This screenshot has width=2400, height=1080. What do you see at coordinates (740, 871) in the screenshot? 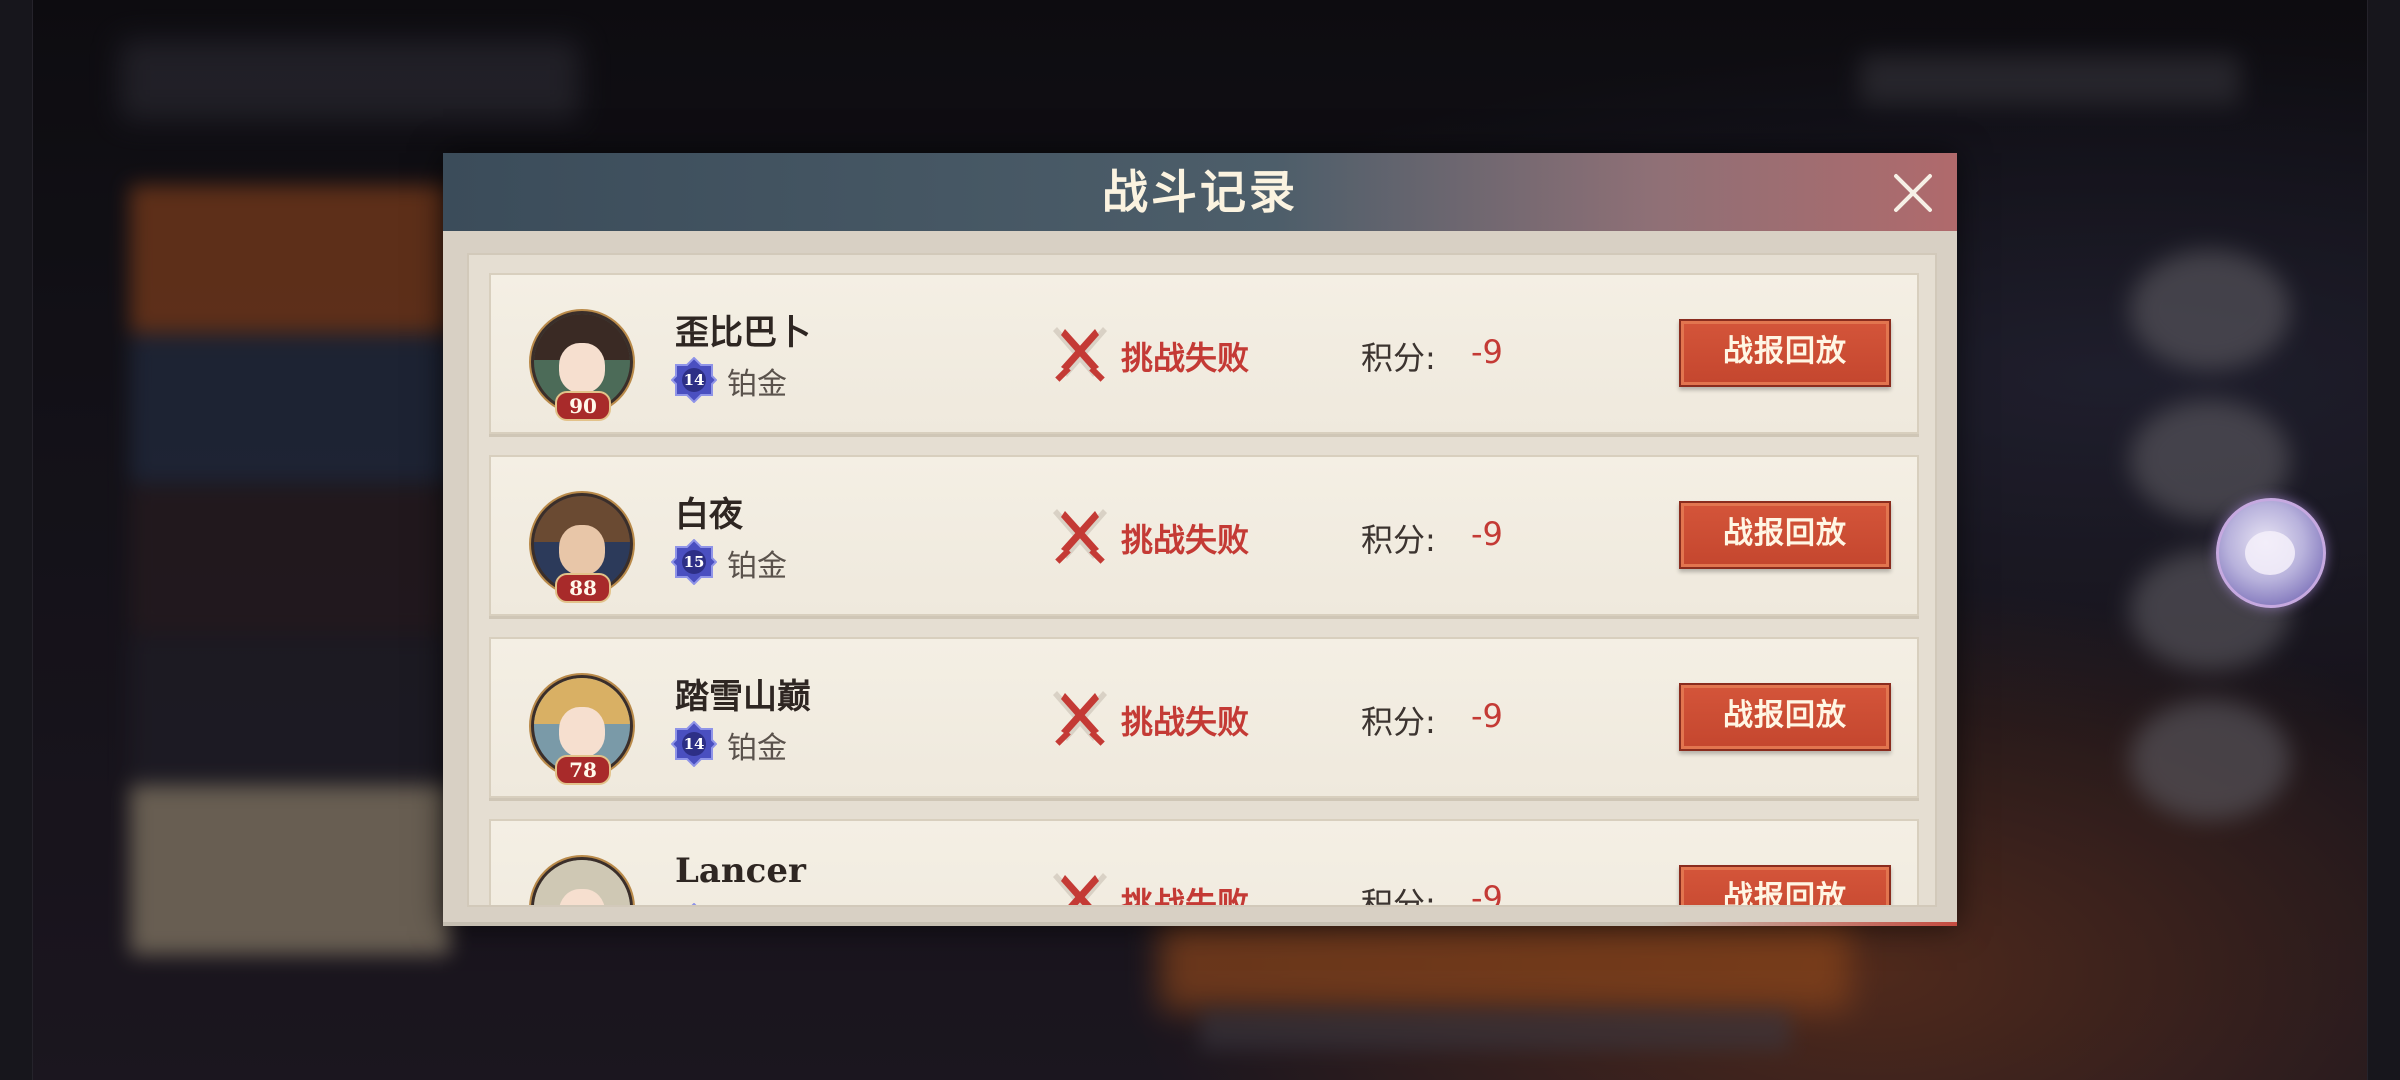
I see `player-name: Lancer` at bounding box center [740, 871].